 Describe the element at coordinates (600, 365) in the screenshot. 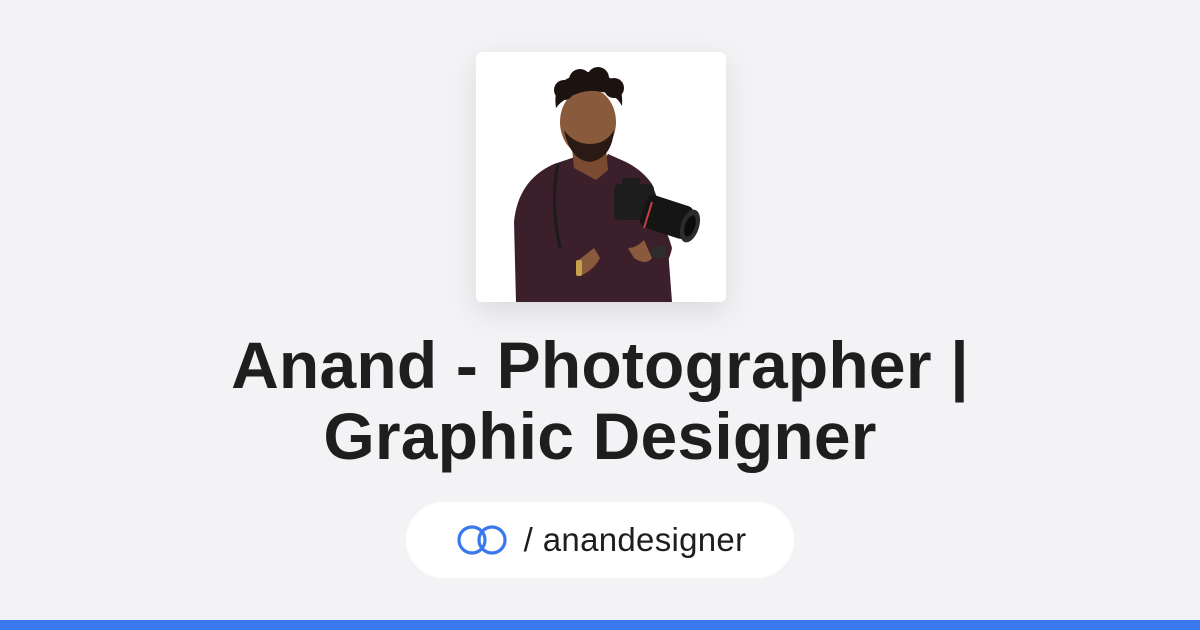

I see `page-title-line-1: Anand - Photographer |` at that location.